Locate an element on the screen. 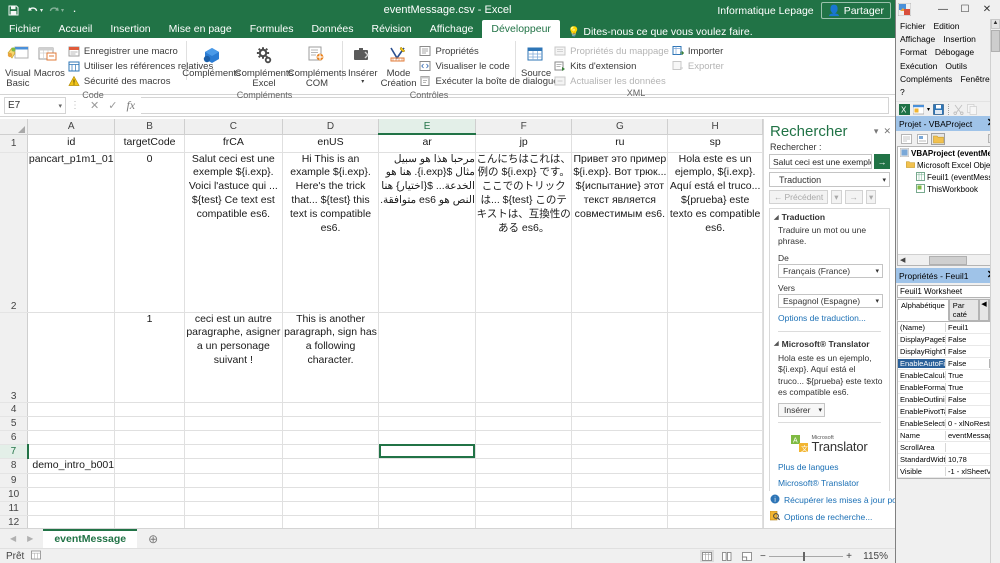 The height and width of the screenshot is (563, 1000). property-value: False is located at coordinates (967, 364).